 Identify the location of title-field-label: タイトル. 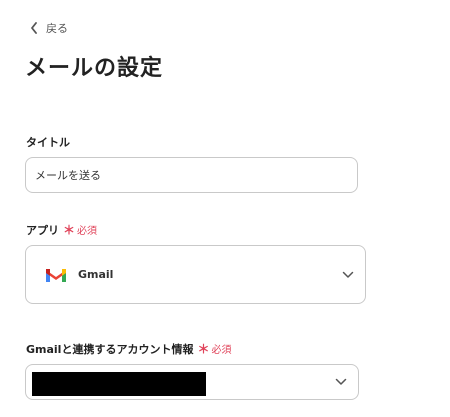
(48, 142).